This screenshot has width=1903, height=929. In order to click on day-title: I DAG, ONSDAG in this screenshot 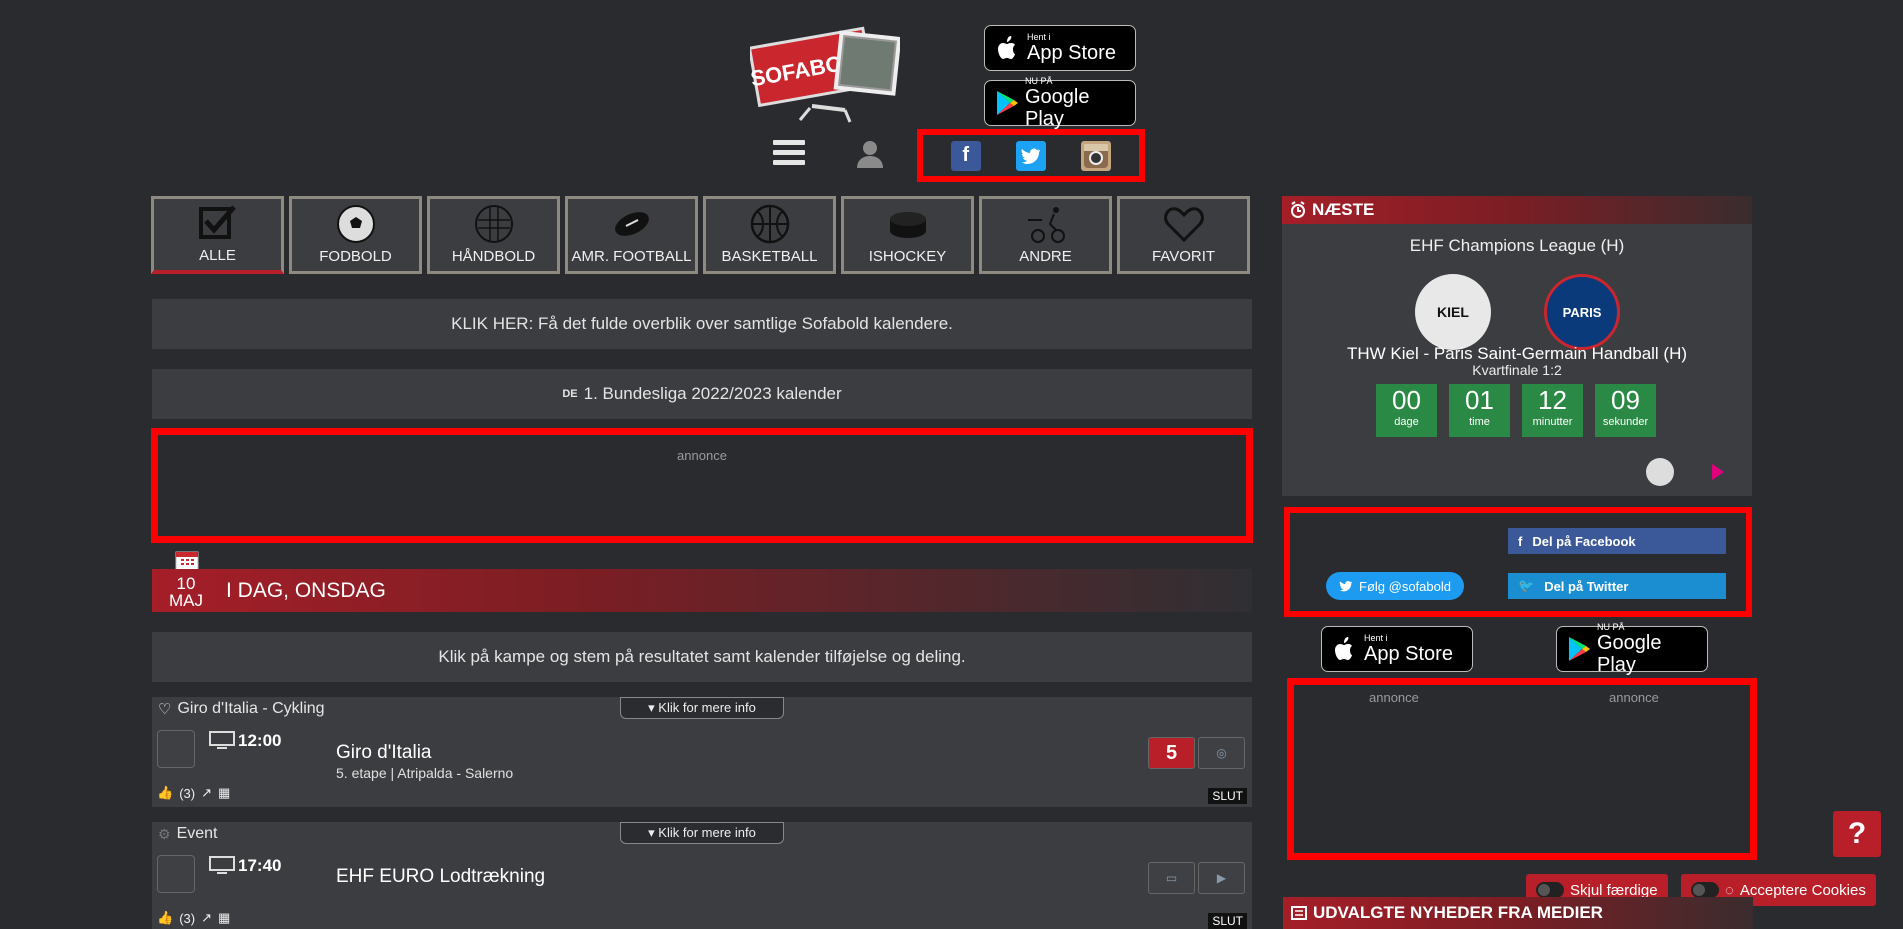, I will do `click(306, 590)`.